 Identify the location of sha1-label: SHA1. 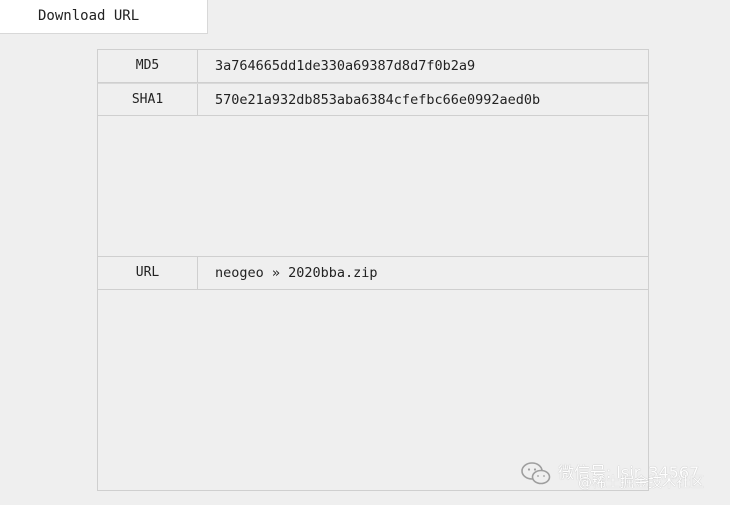
(148, 99).